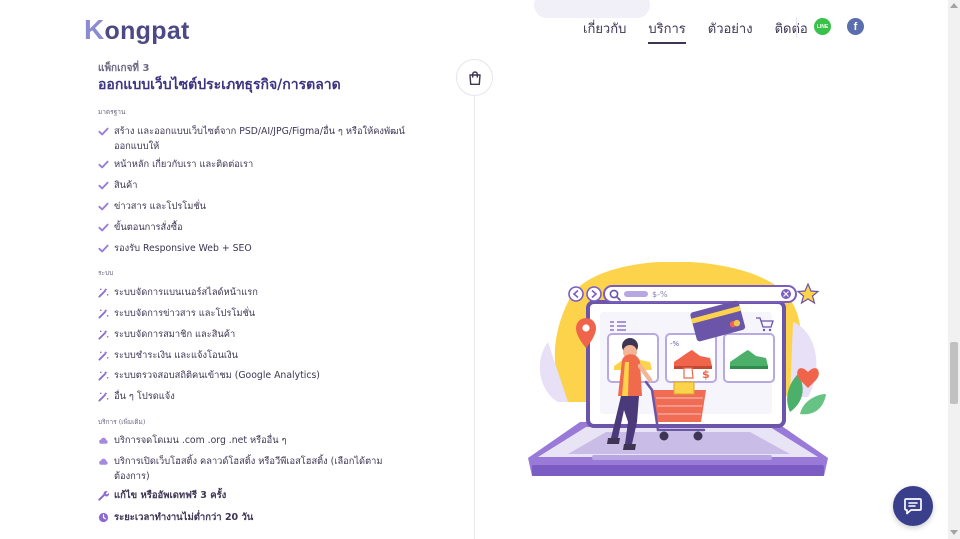 This screenshot has height=539, width=960. I want to click on scrollbar-track, so click(954, 269).